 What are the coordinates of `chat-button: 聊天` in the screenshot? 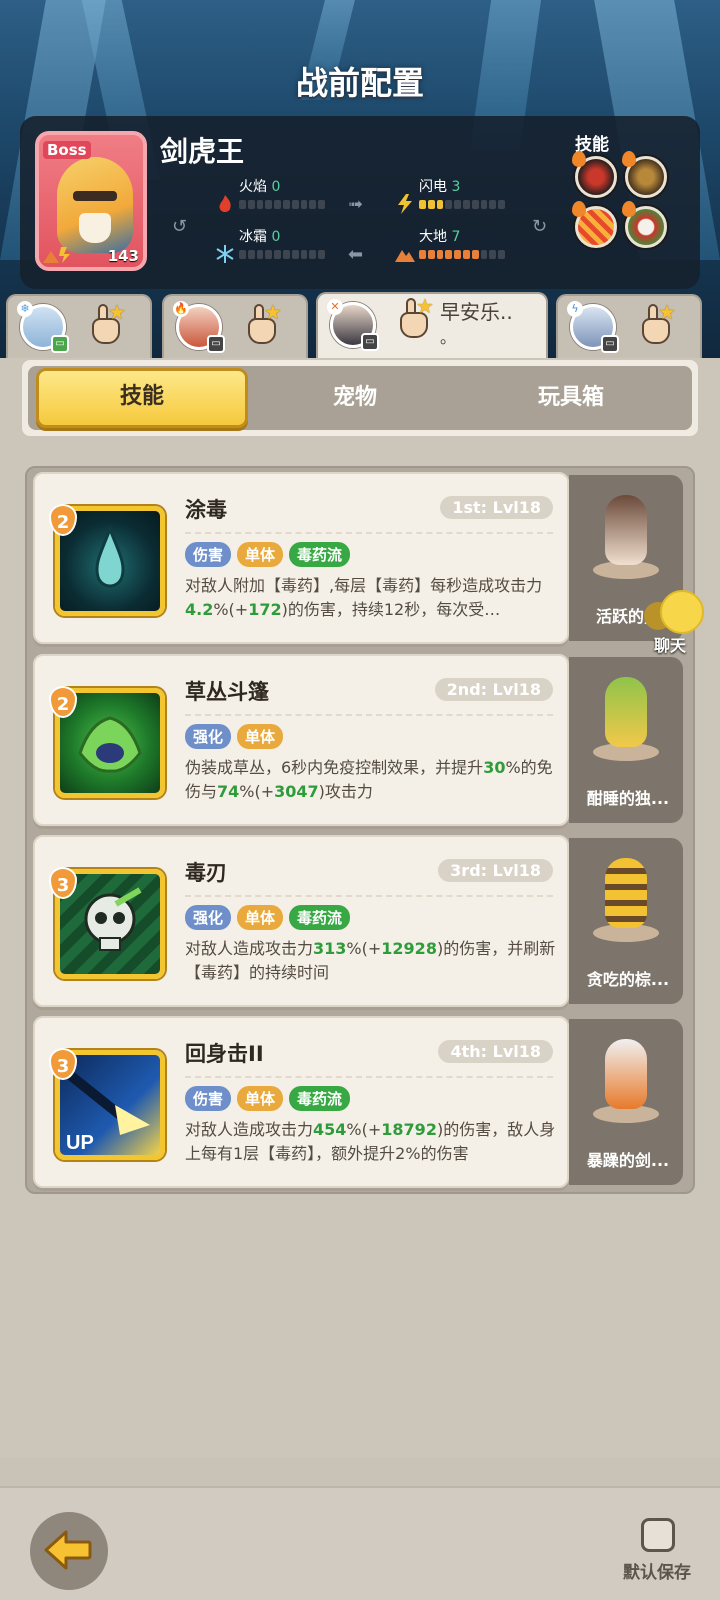 It's located at (678, 623).